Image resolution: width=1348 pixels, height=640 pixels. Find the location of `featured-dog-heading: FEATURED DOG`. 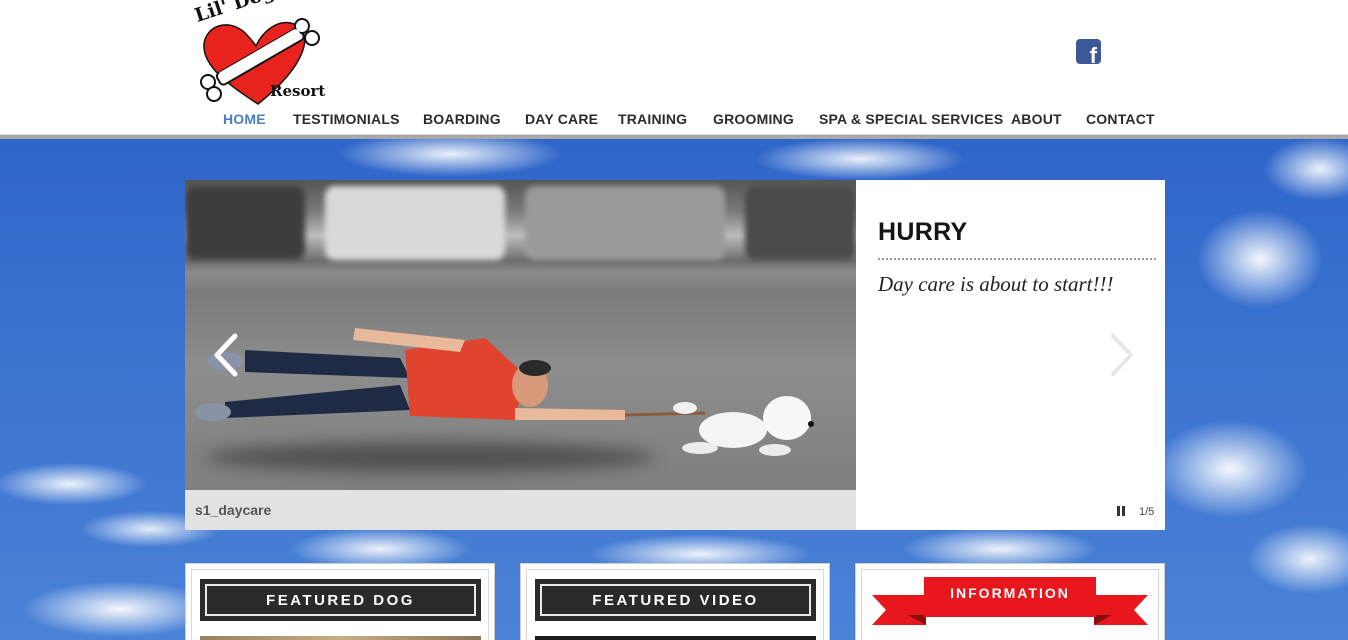

featured-dog-heading: FEATURED DOG is located at coordinates (340, 600).